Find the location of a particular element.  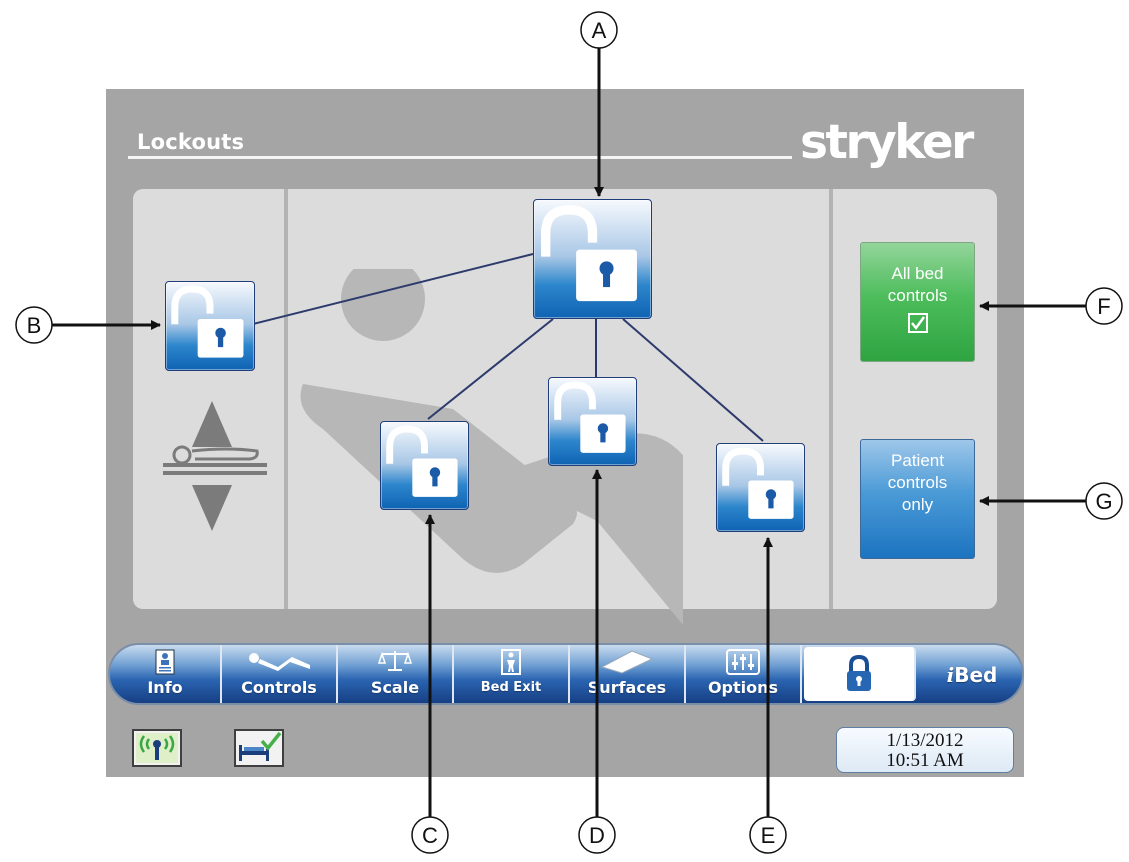

tab-lockouts is located at coordinates (860, 674).